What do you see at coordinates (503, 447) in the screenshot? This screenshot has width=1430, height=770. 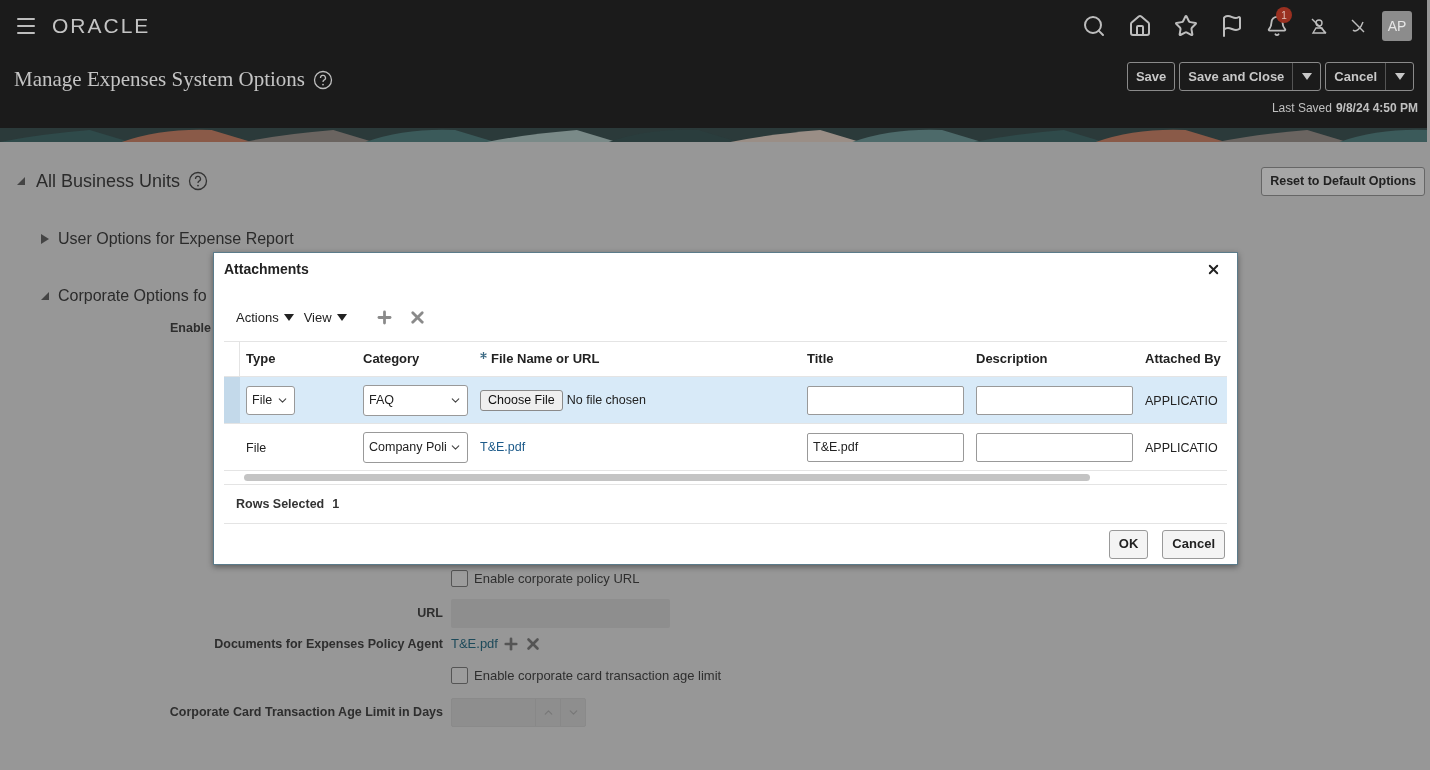 I see `file-link: T&E.pdf` at bounding box center [503, 447].